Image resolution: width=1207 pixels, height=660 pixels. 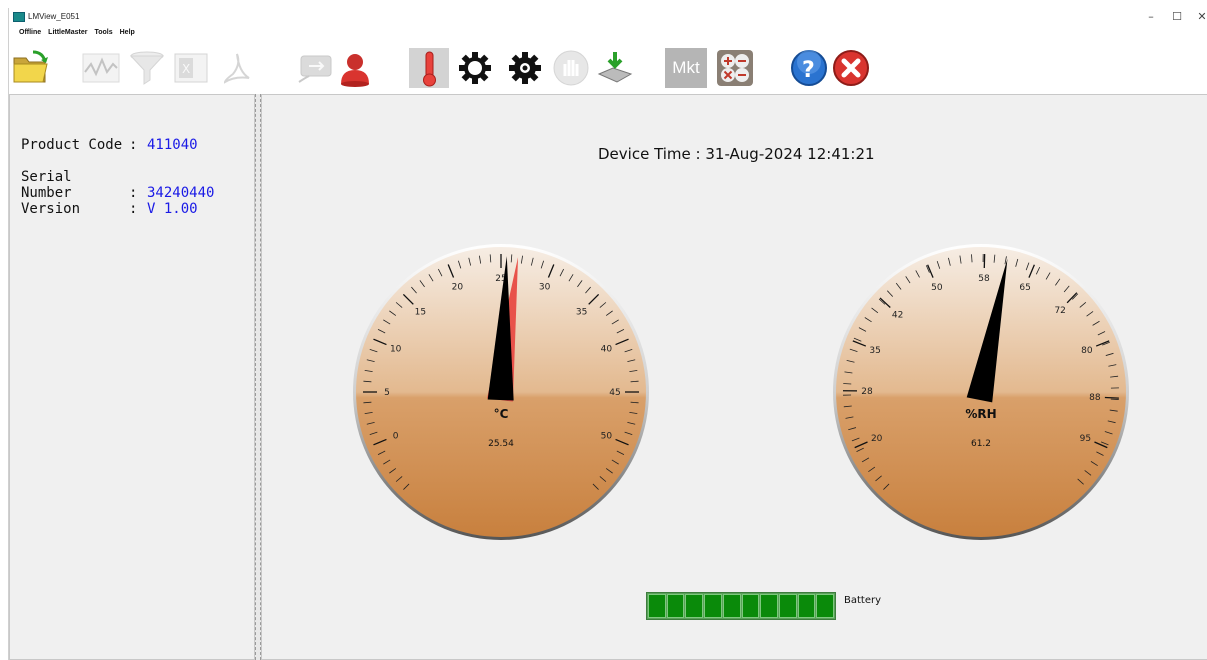 I want to click on filter-icon, so click(x=147, y=68).